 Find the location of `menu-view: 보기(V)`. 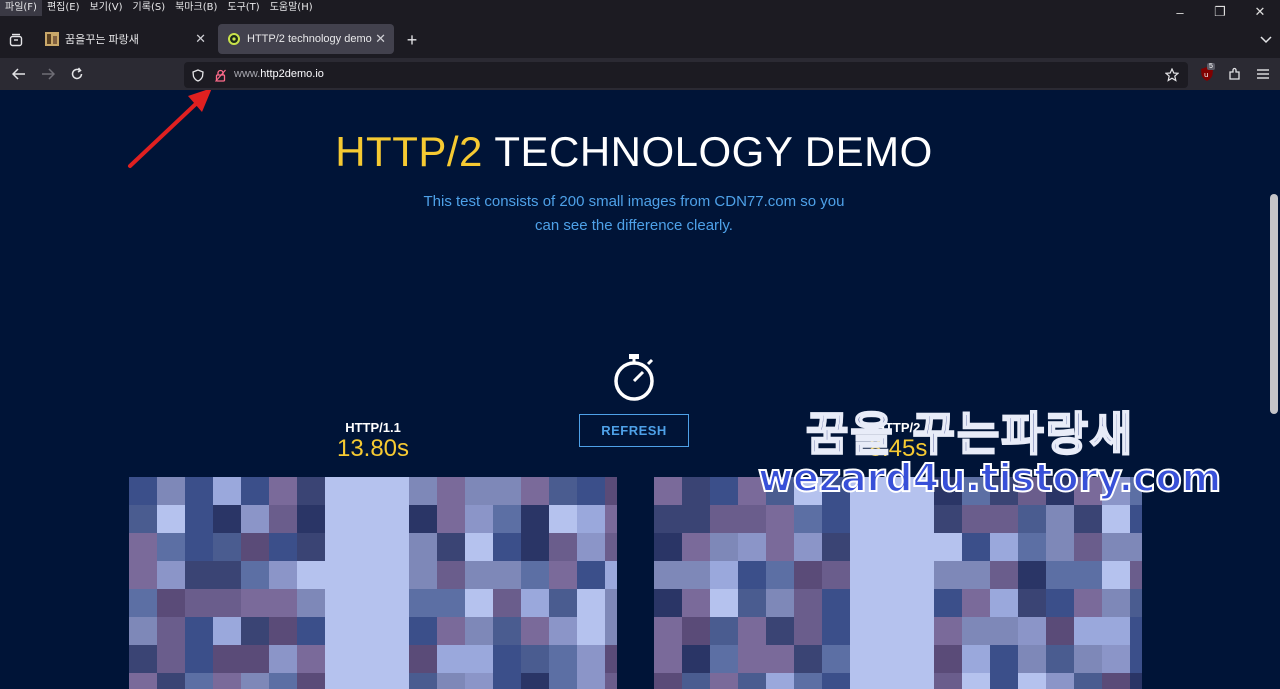

menu-view: 보기(V) is located at coordinates (106, 8).